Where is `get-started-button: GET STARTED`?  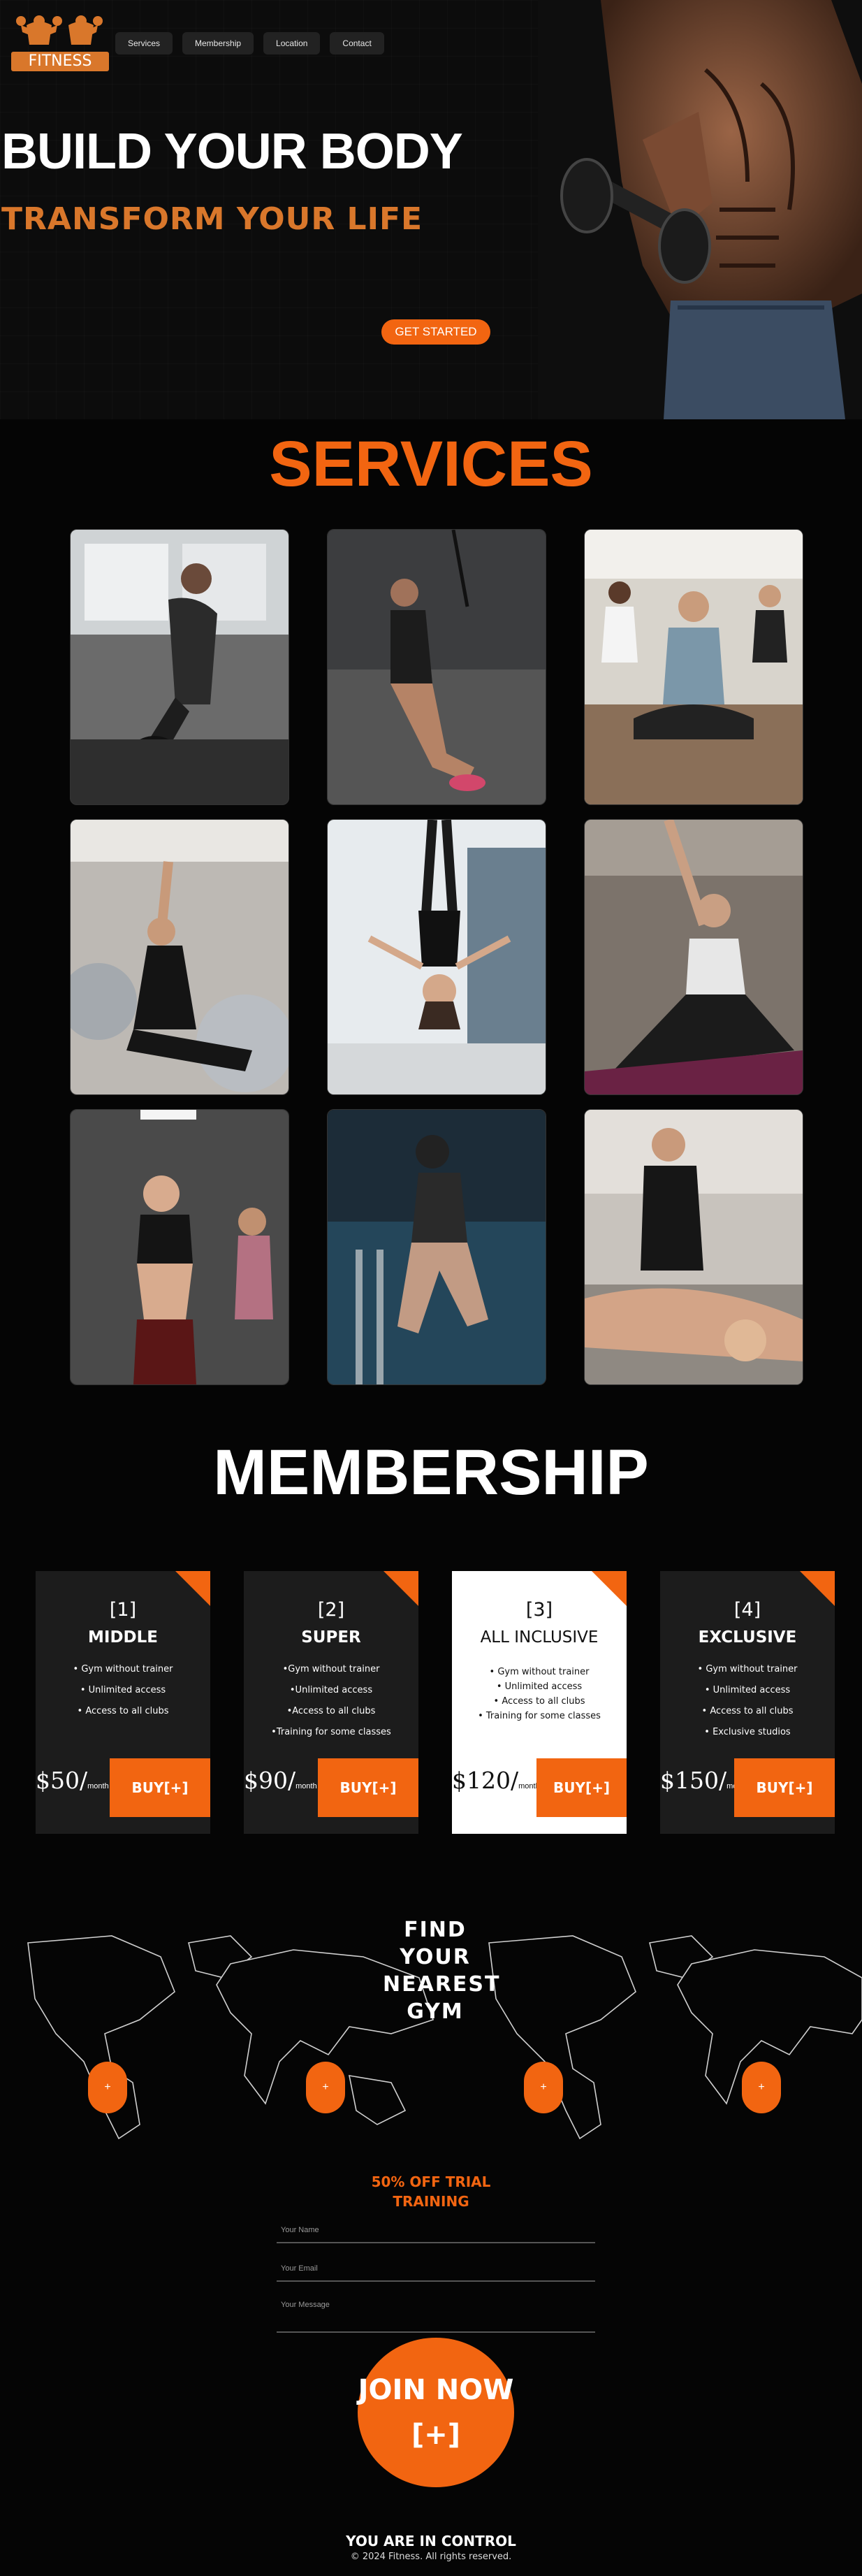 get-started-button: GET STARTED is located at coordinates (435, 332).